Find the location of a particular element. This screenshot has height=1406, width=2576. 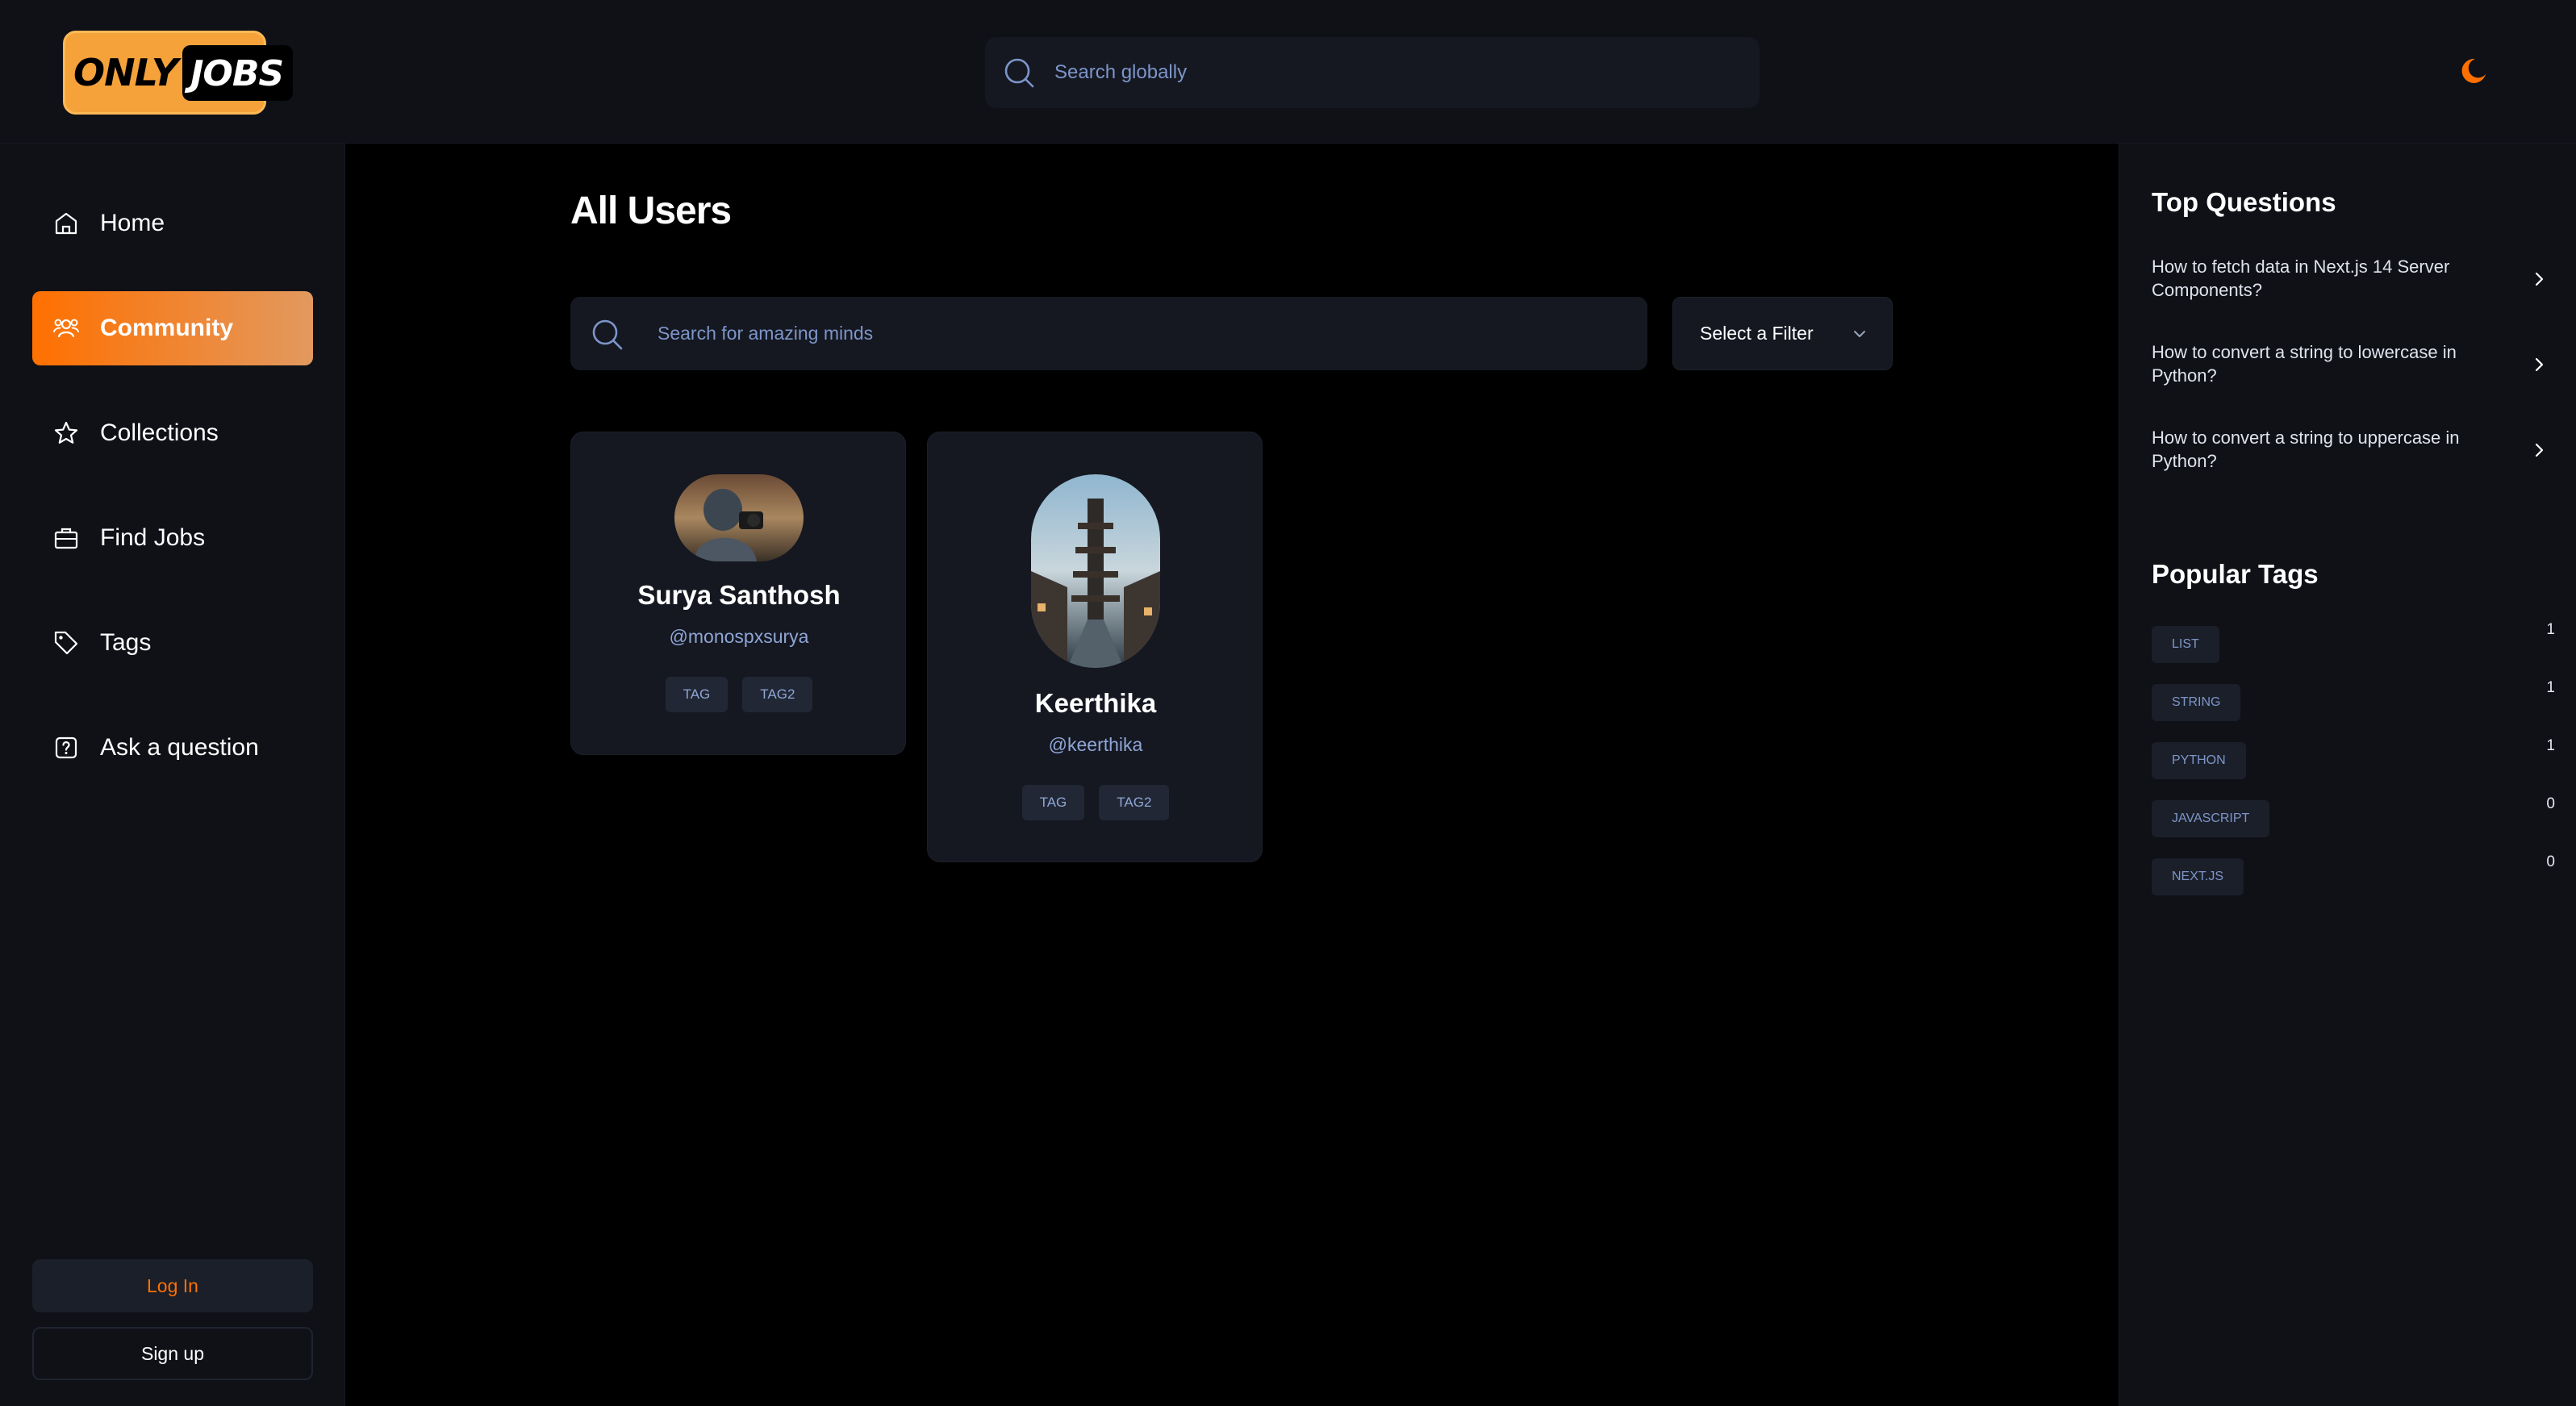

popular-tag: PYTHON is located at coordinates (2199, 760).